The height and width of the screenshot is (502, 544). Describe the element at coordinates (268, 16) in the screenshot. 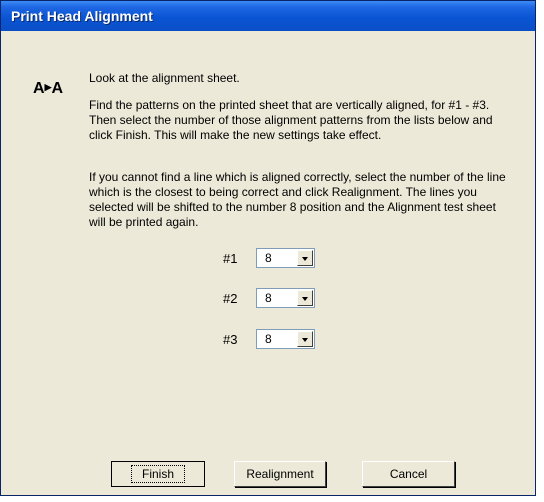

I see `title-bar: Print Head Alignment` at that location.